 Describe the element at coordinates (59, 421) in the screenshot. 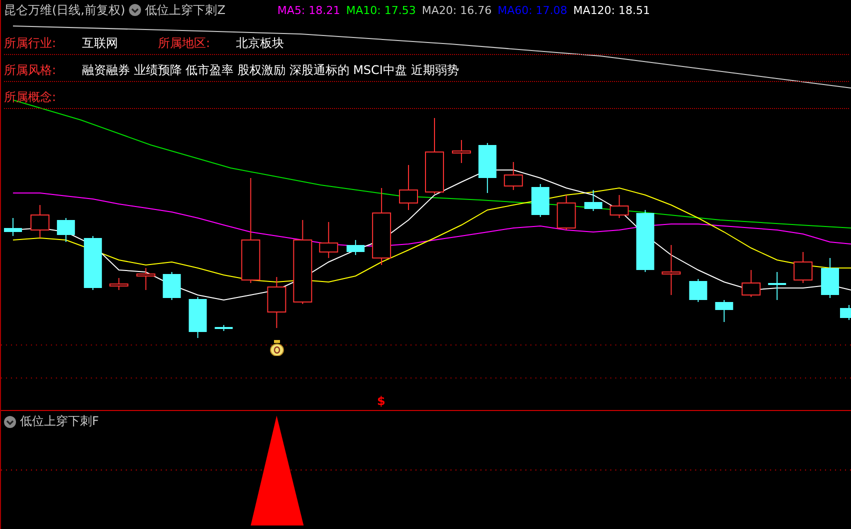

I see `indicator-name: 低位上穿下刺F` at that location.